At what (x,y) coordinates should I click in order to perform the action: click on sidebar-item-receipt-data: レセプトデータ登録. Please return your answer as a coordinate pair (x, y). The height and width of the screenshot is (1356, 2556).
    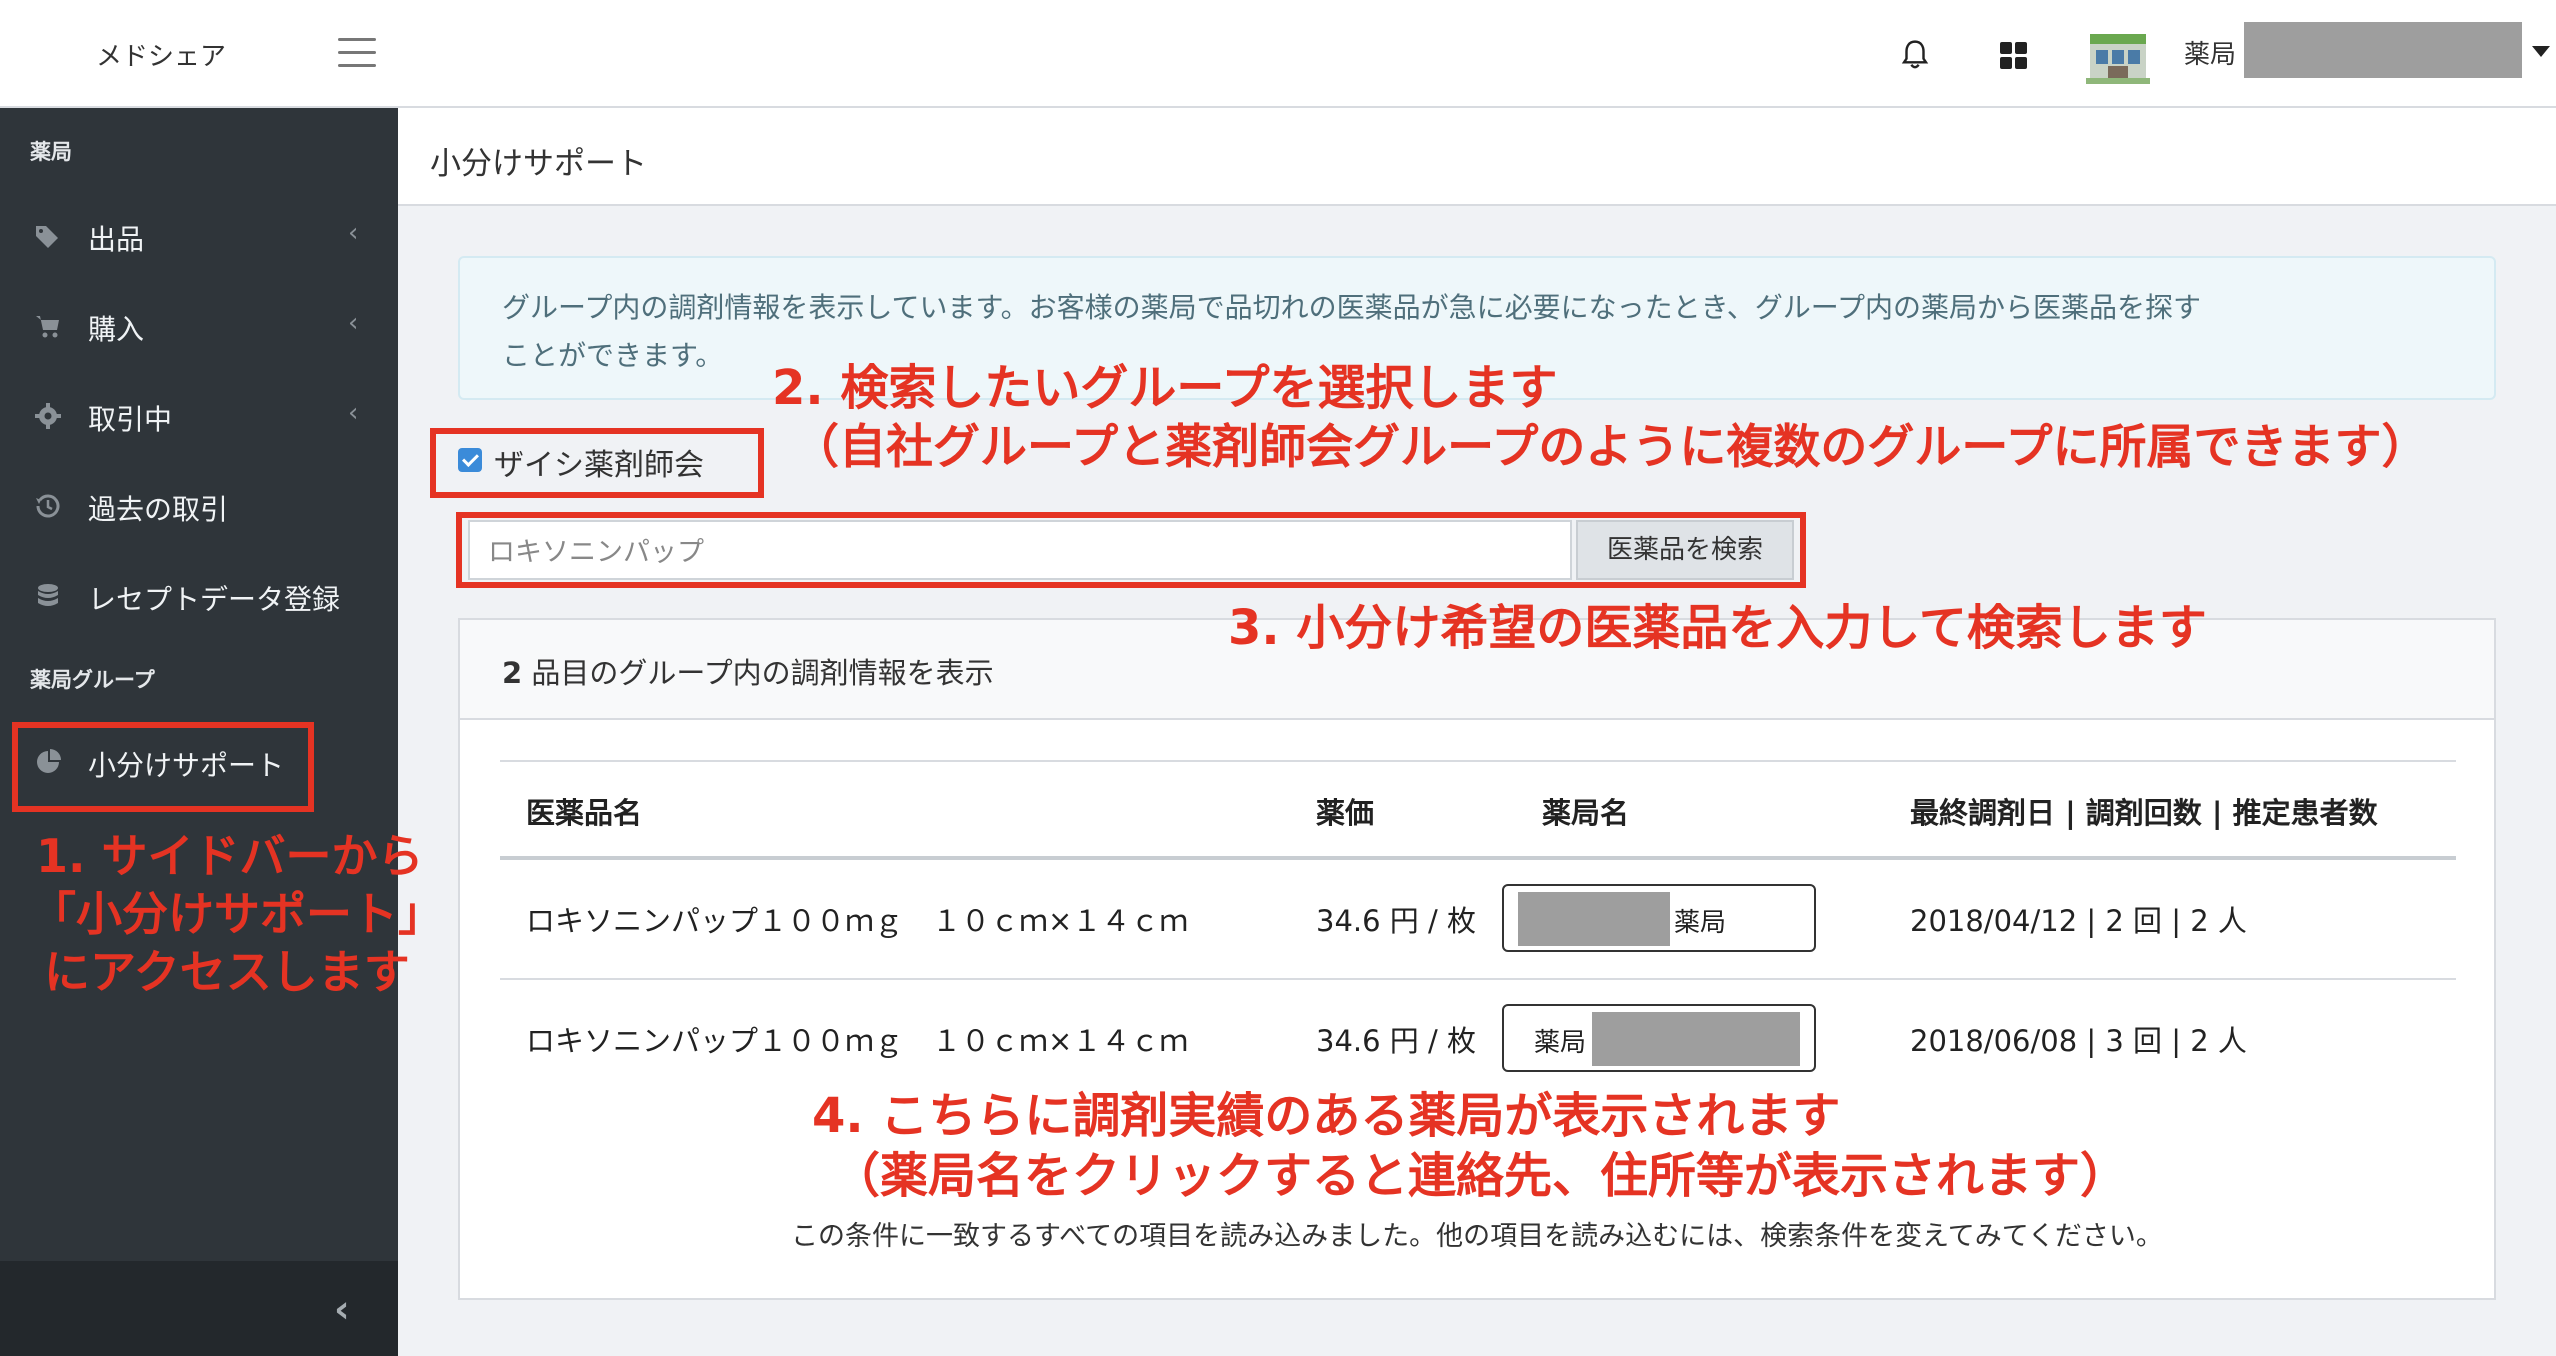
    Looking at the image, I should click on (199, 596).